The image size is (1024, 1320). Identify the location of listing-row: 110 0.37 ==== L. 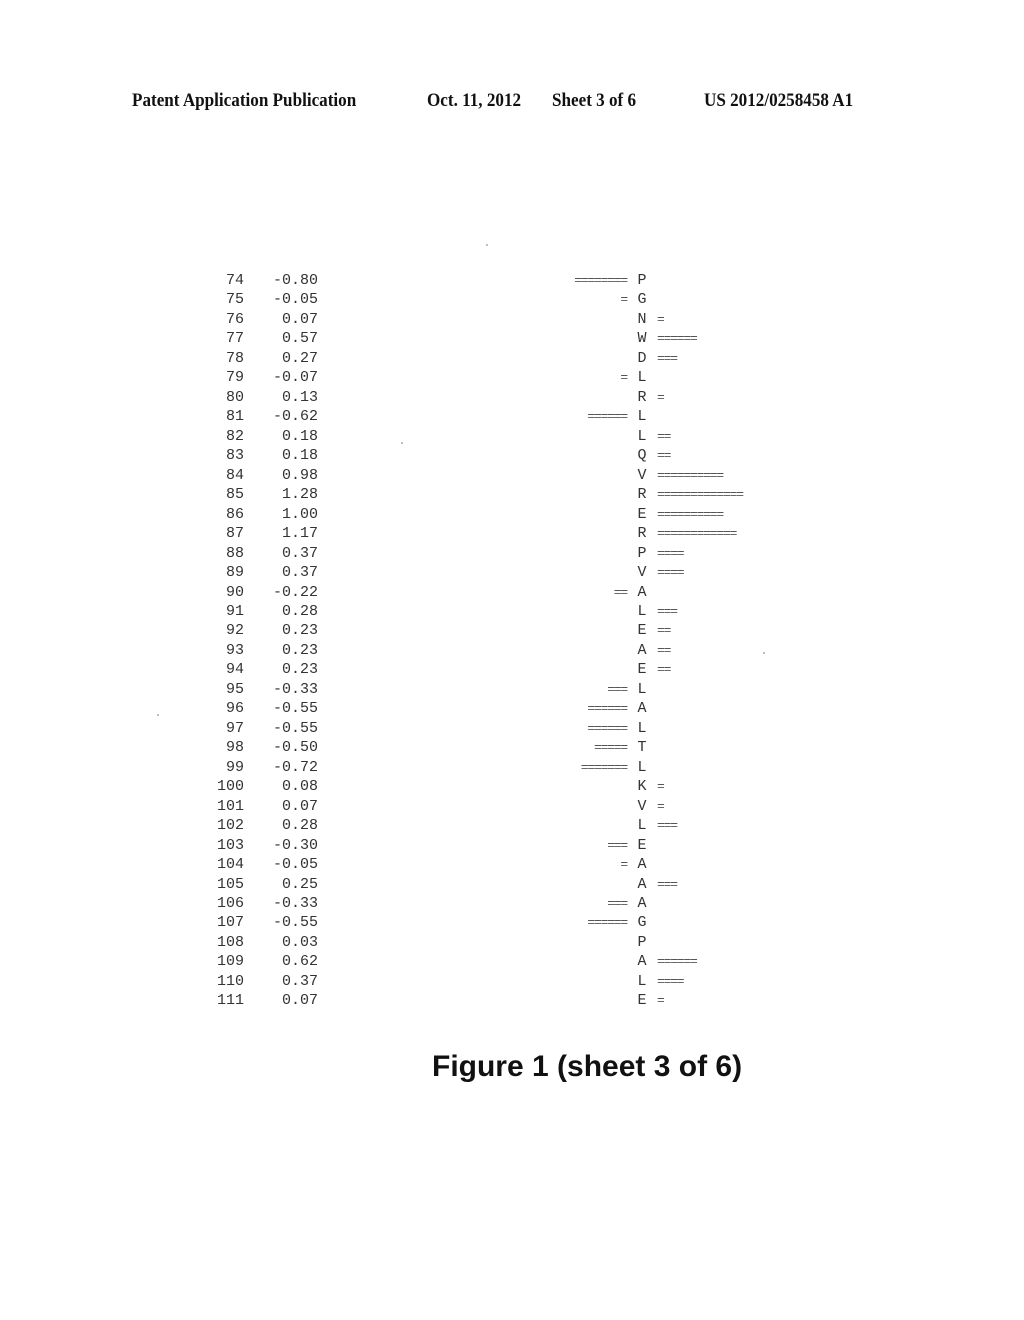
(512, 981).